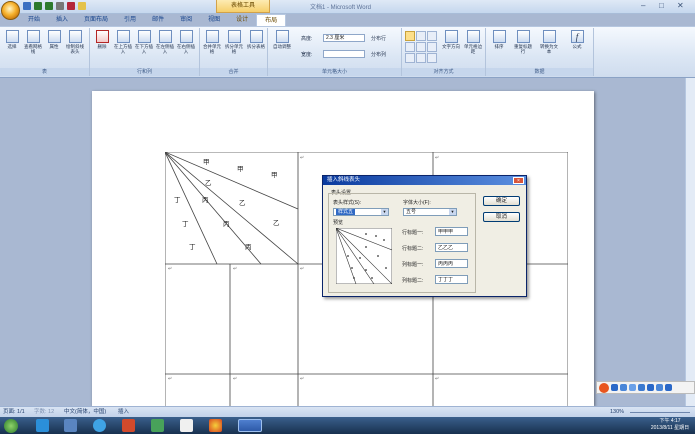  I want to click on tab-home: 开始, so click(34, 20).